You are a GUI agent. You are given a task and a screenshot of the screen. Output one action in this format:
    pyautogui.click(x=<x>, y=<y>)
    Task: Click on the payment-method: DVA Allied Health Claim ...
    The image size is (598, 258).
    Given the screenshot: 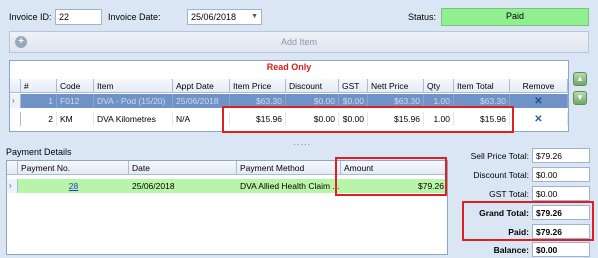 What is the action you would take?
    pyautogui.click(x=290, y=186)
    